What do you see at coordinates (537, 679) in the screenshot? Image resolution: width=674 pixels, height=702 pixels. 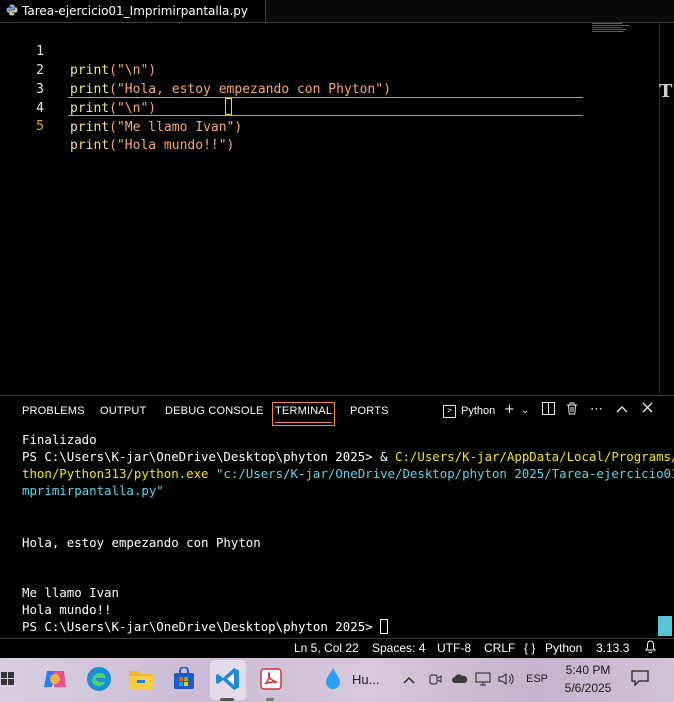 I see `language-indicator: ESP` at bounding box center [537, 679].